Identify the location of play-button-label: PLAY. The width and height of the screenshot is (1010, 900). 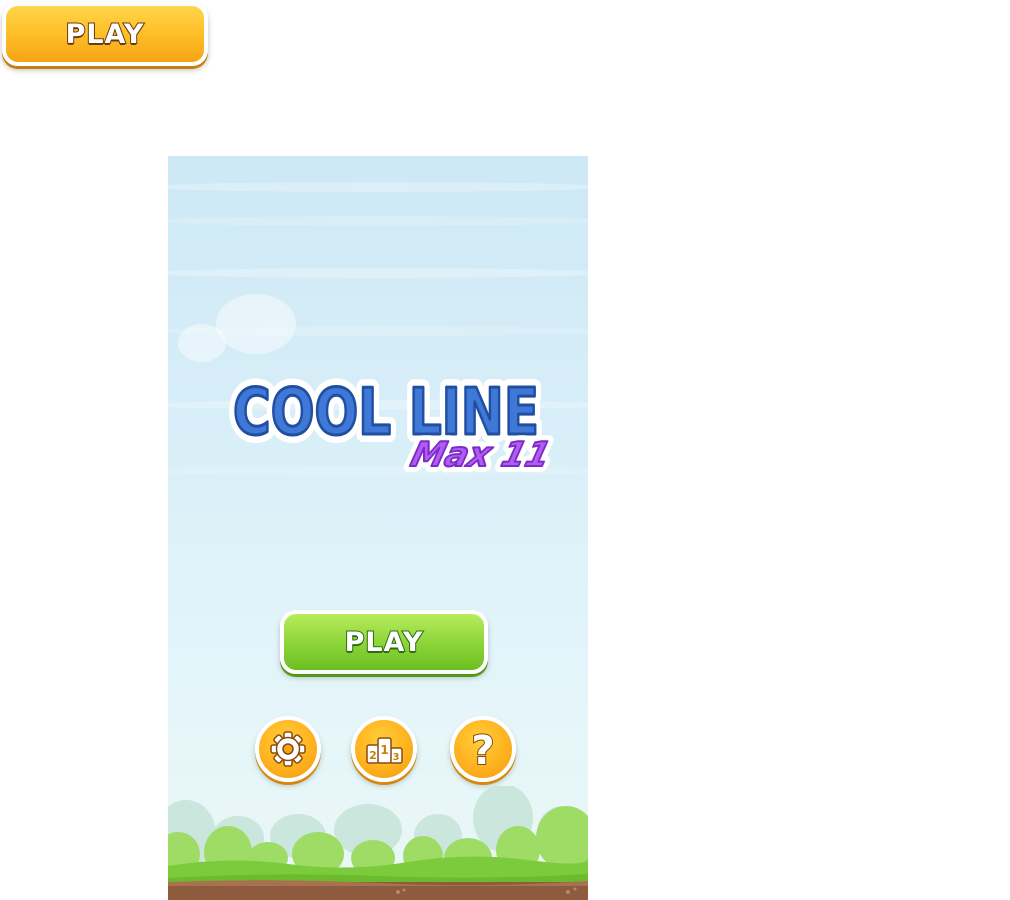
(384, 642).